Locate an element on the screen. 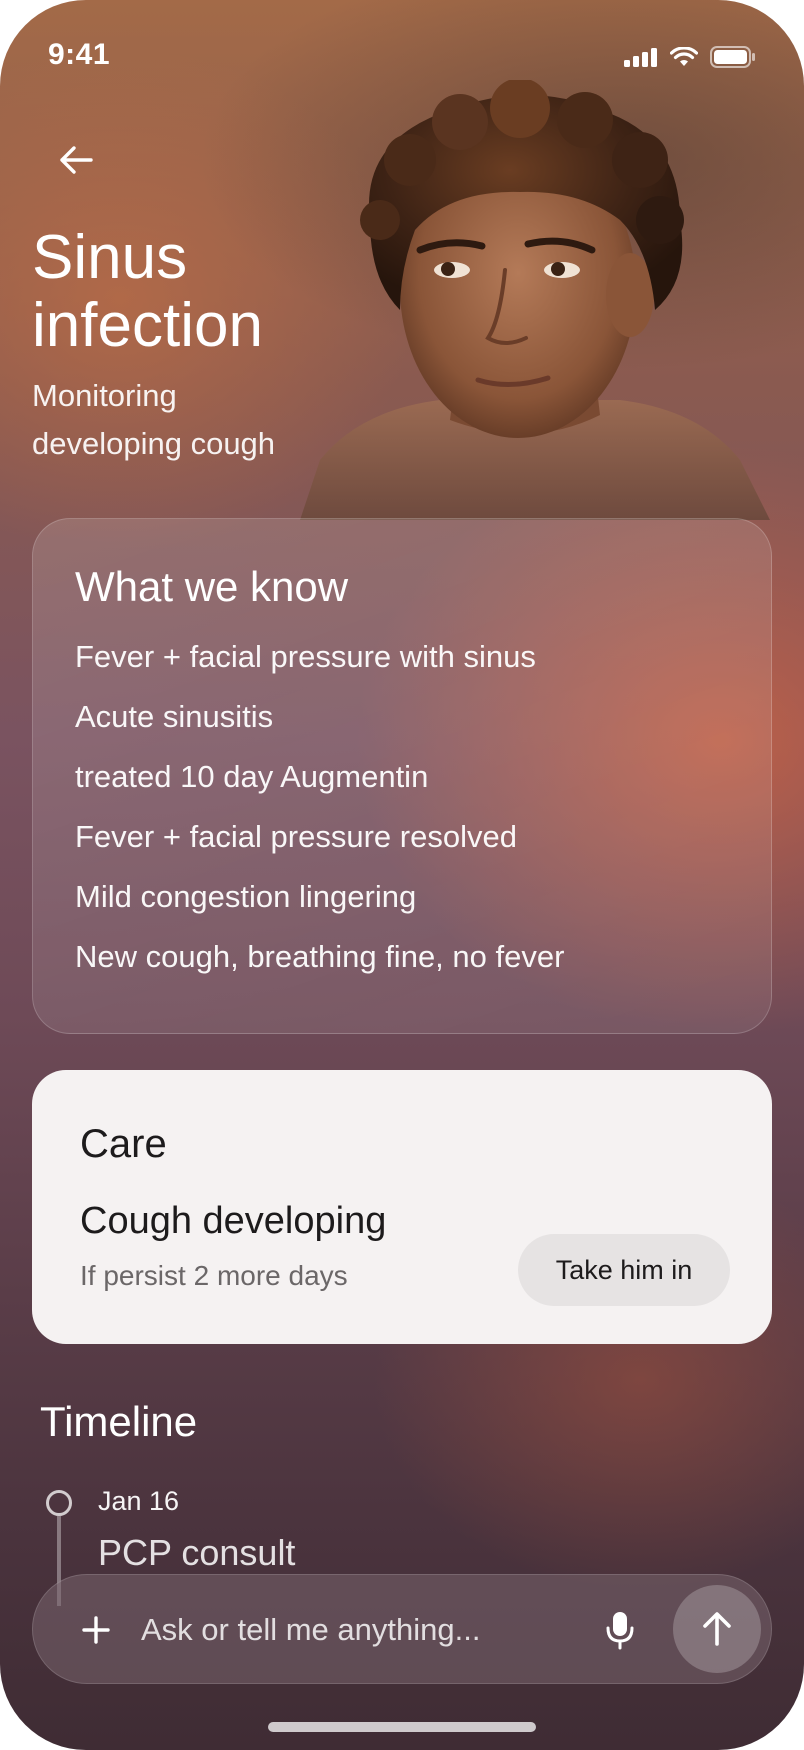  what-we-know-item: Mild congestion lingering is located at coordinates (246, 896).